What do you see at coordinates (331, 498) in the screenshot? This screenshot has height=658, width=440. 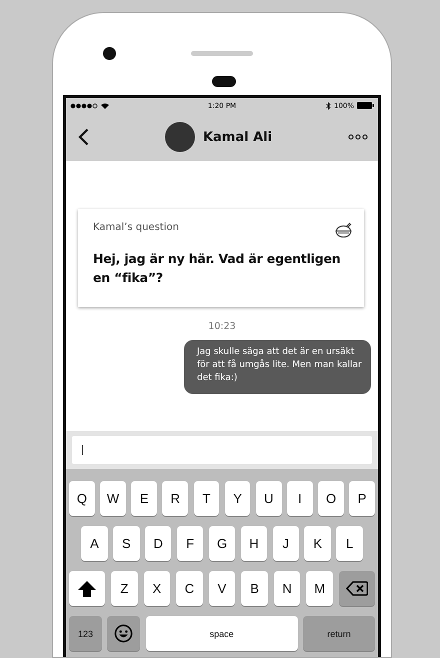 I see `key: O` at bounding box center [331, 498].